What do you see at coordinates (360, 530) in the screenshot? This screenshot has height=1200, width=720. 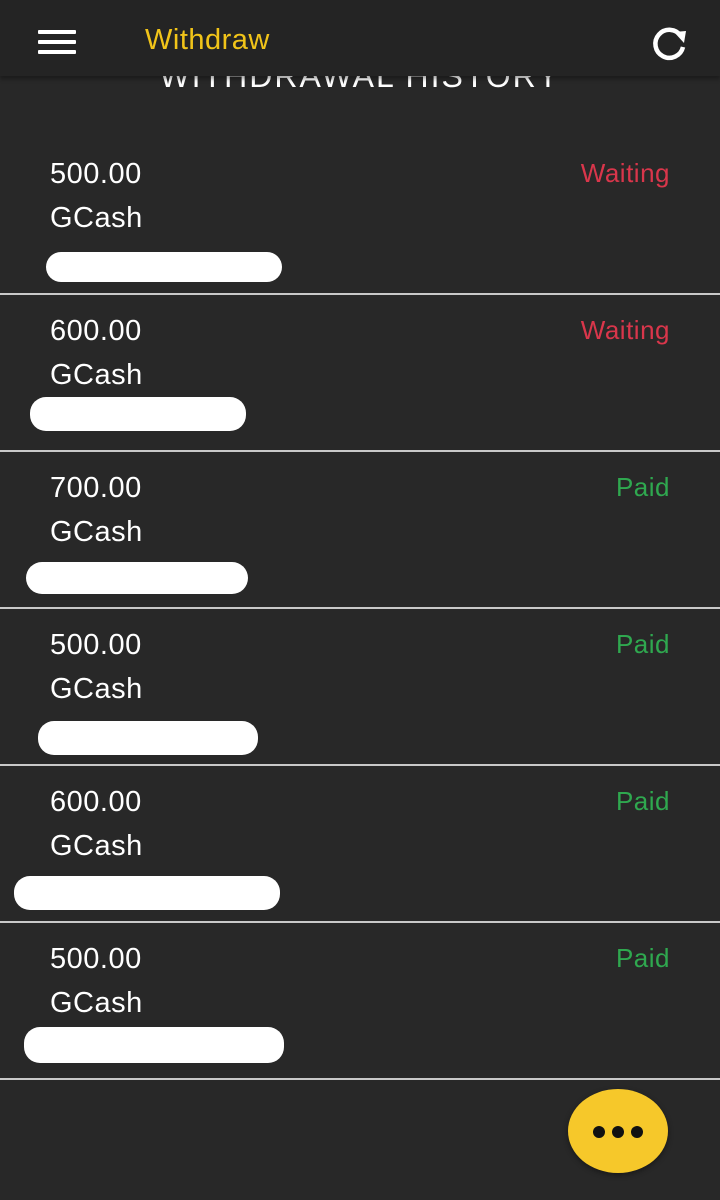 I see `history-item: 700.00 GCash Paid` at bounding box center [360, 530].